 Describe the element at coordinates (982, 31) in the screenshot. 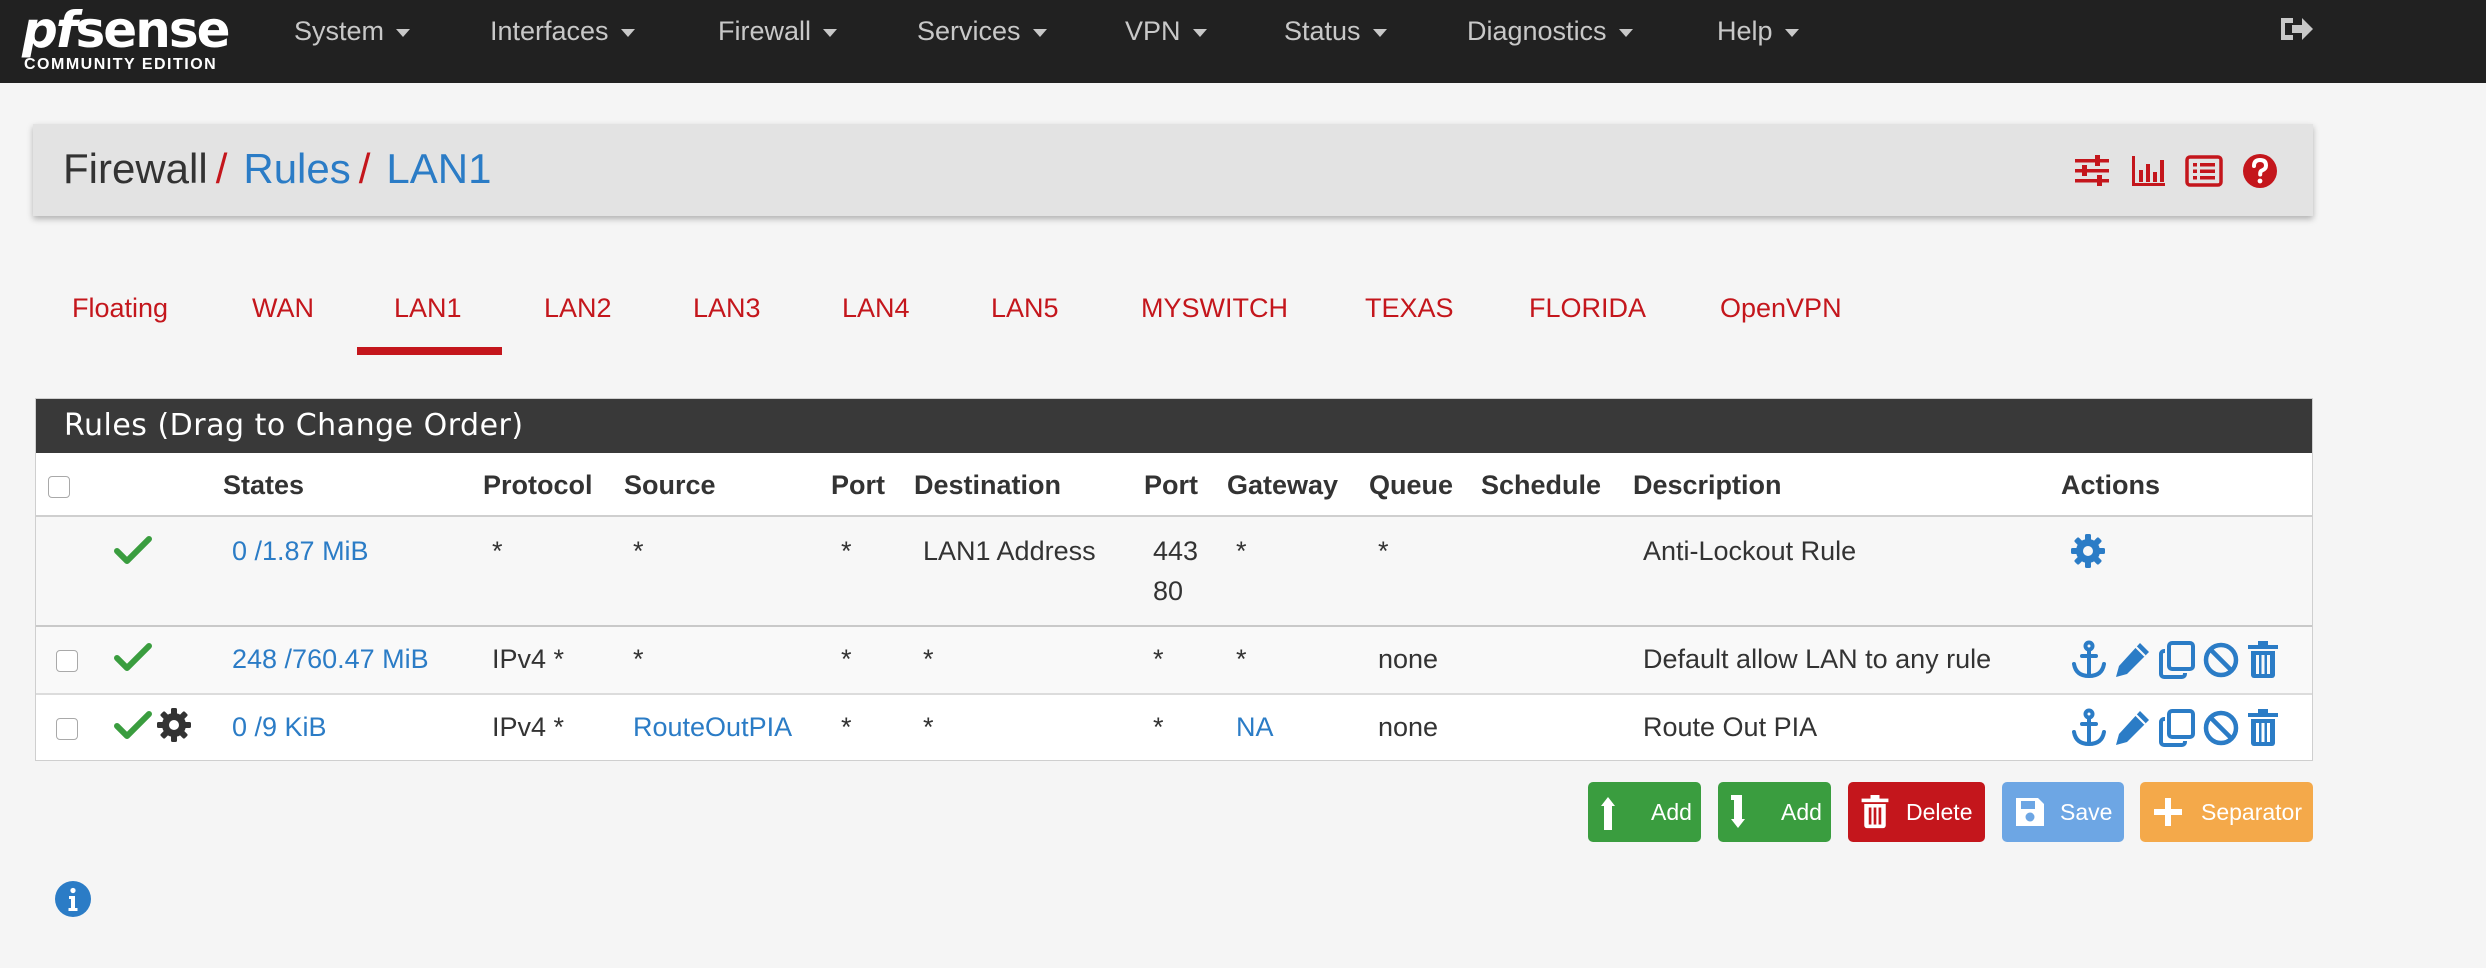

I see `nav-services: Services` at that location.